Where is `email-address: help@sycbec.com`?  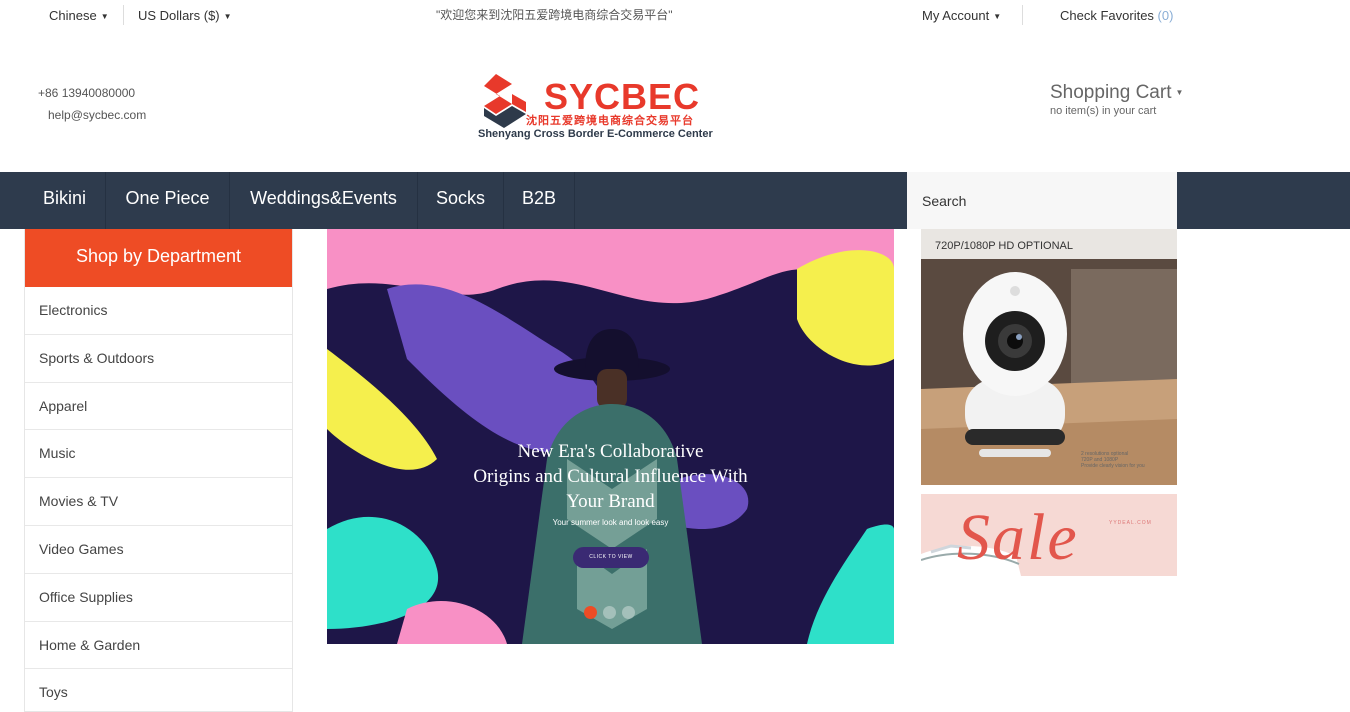
email-address: help@sycbec.com is located at coordinates (92, 115).